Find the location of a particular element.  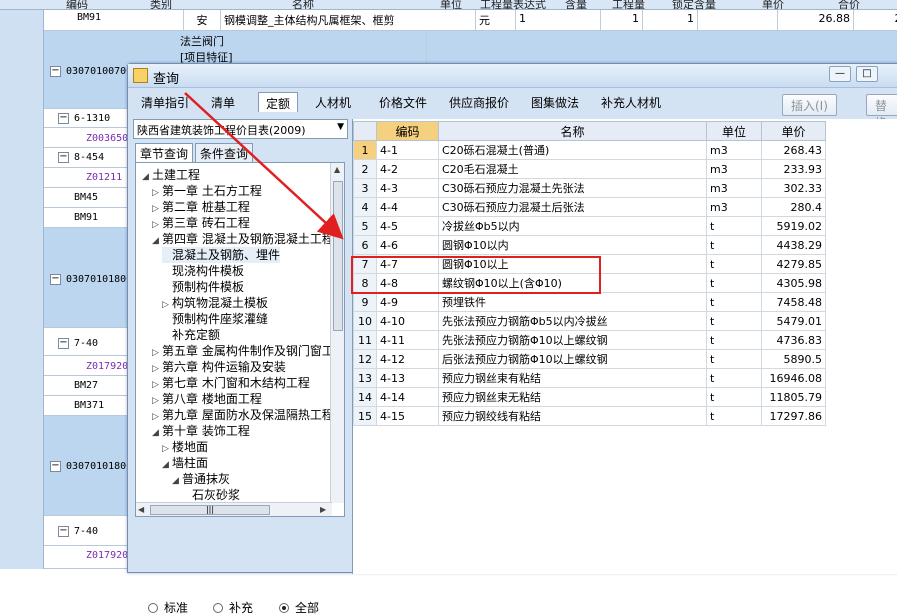

tree-node: ◢ 第四章 混凝土及钢筋混凝土工程 is located at coordinates (243, 239).